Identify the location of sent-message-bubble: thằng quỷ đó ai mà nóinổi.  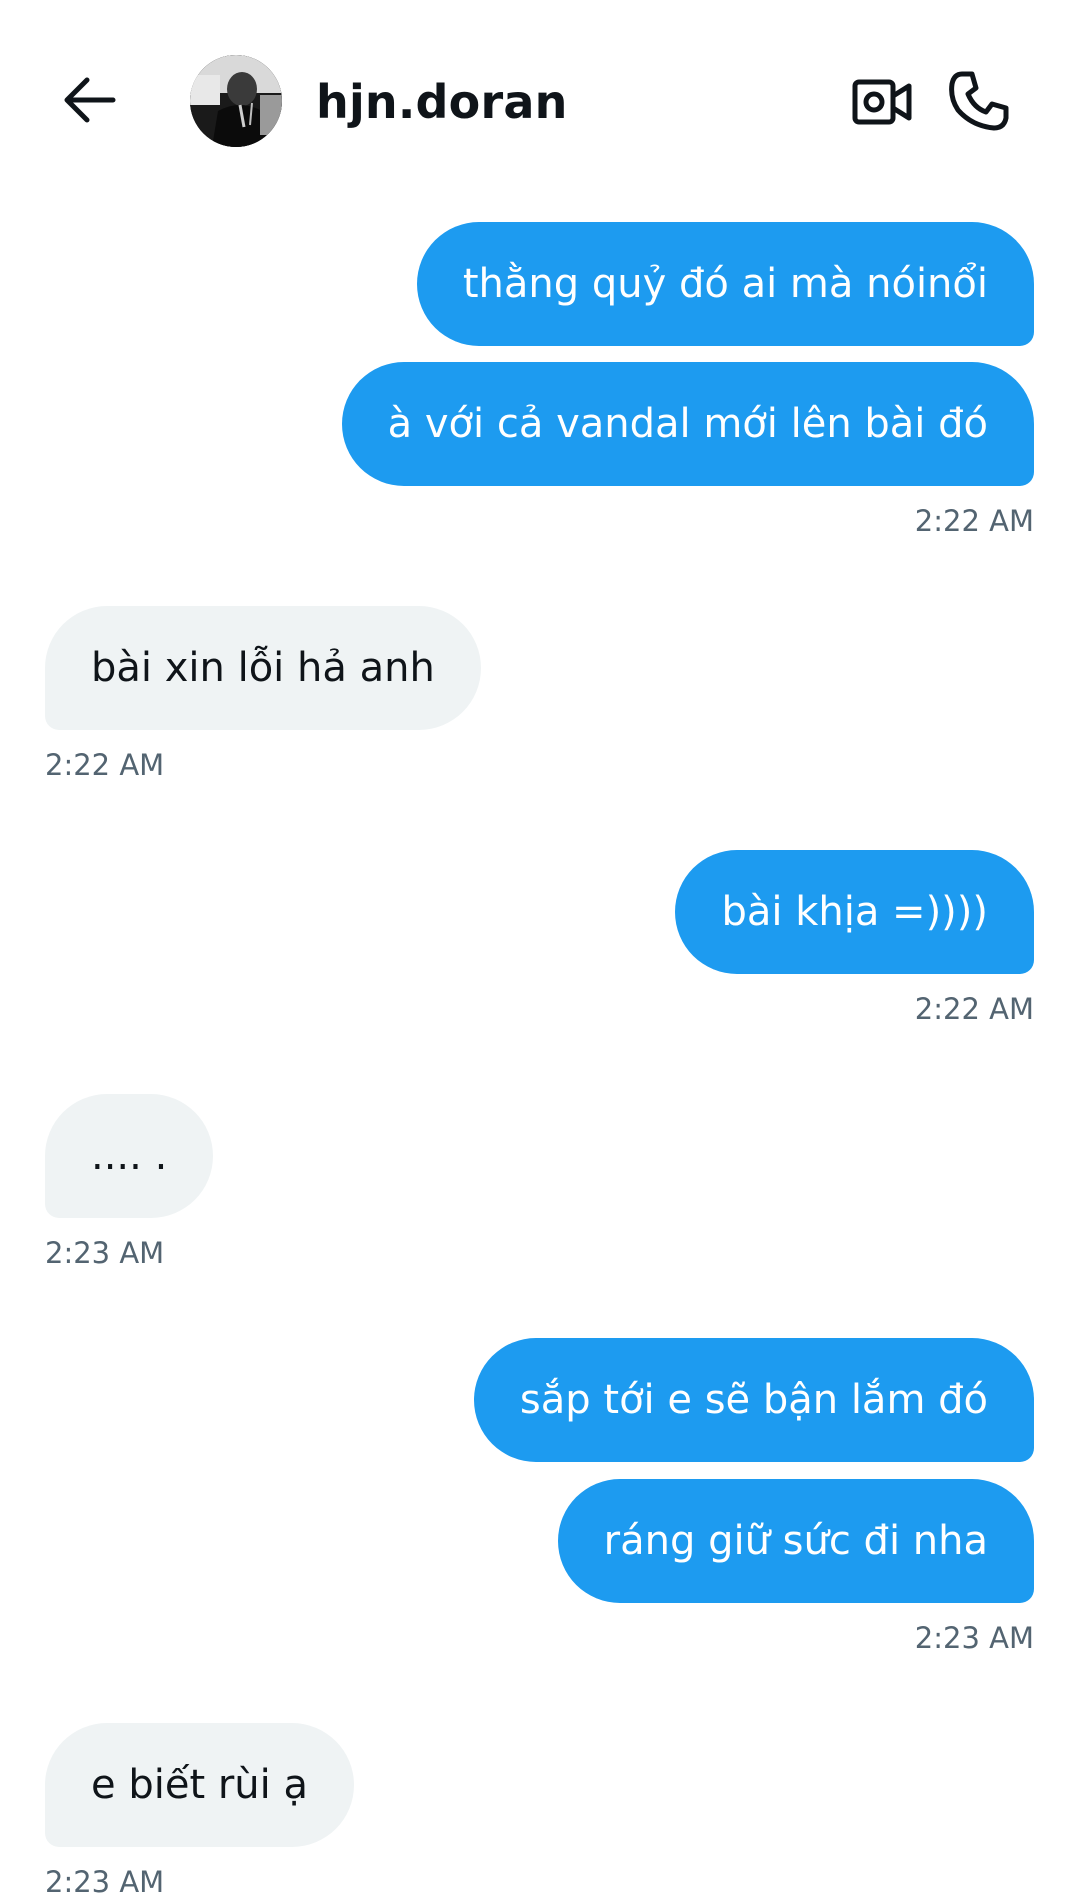
(725, 284).